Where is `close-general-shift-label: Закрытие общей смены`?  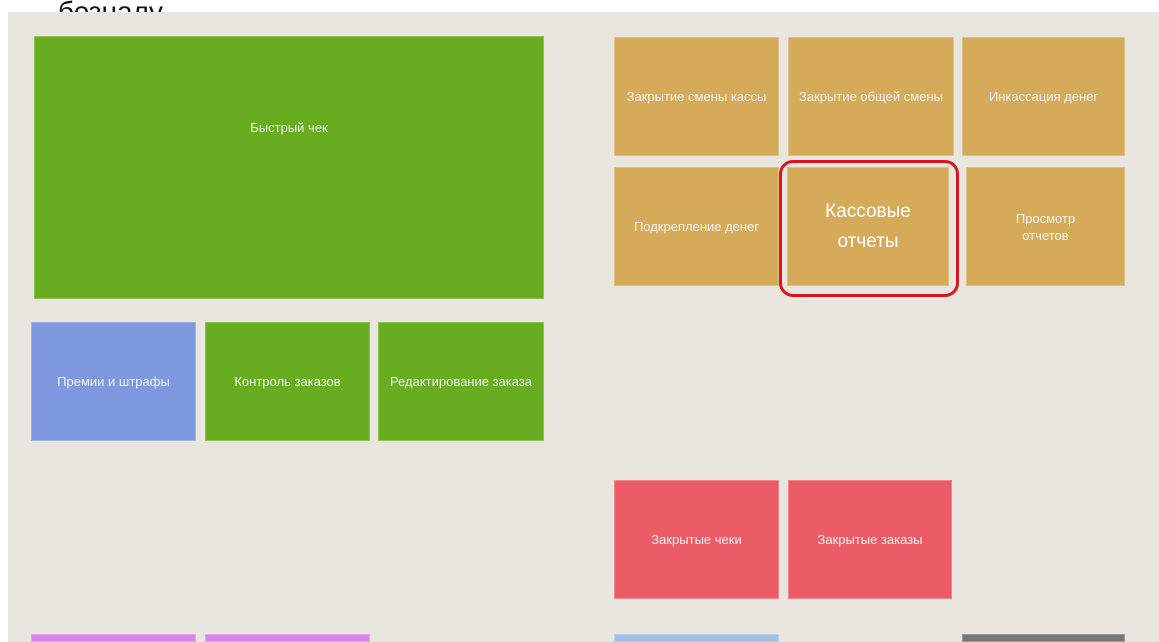 close-general-shift-label: Закрытие общей смены is located at coordinates (871, 96).